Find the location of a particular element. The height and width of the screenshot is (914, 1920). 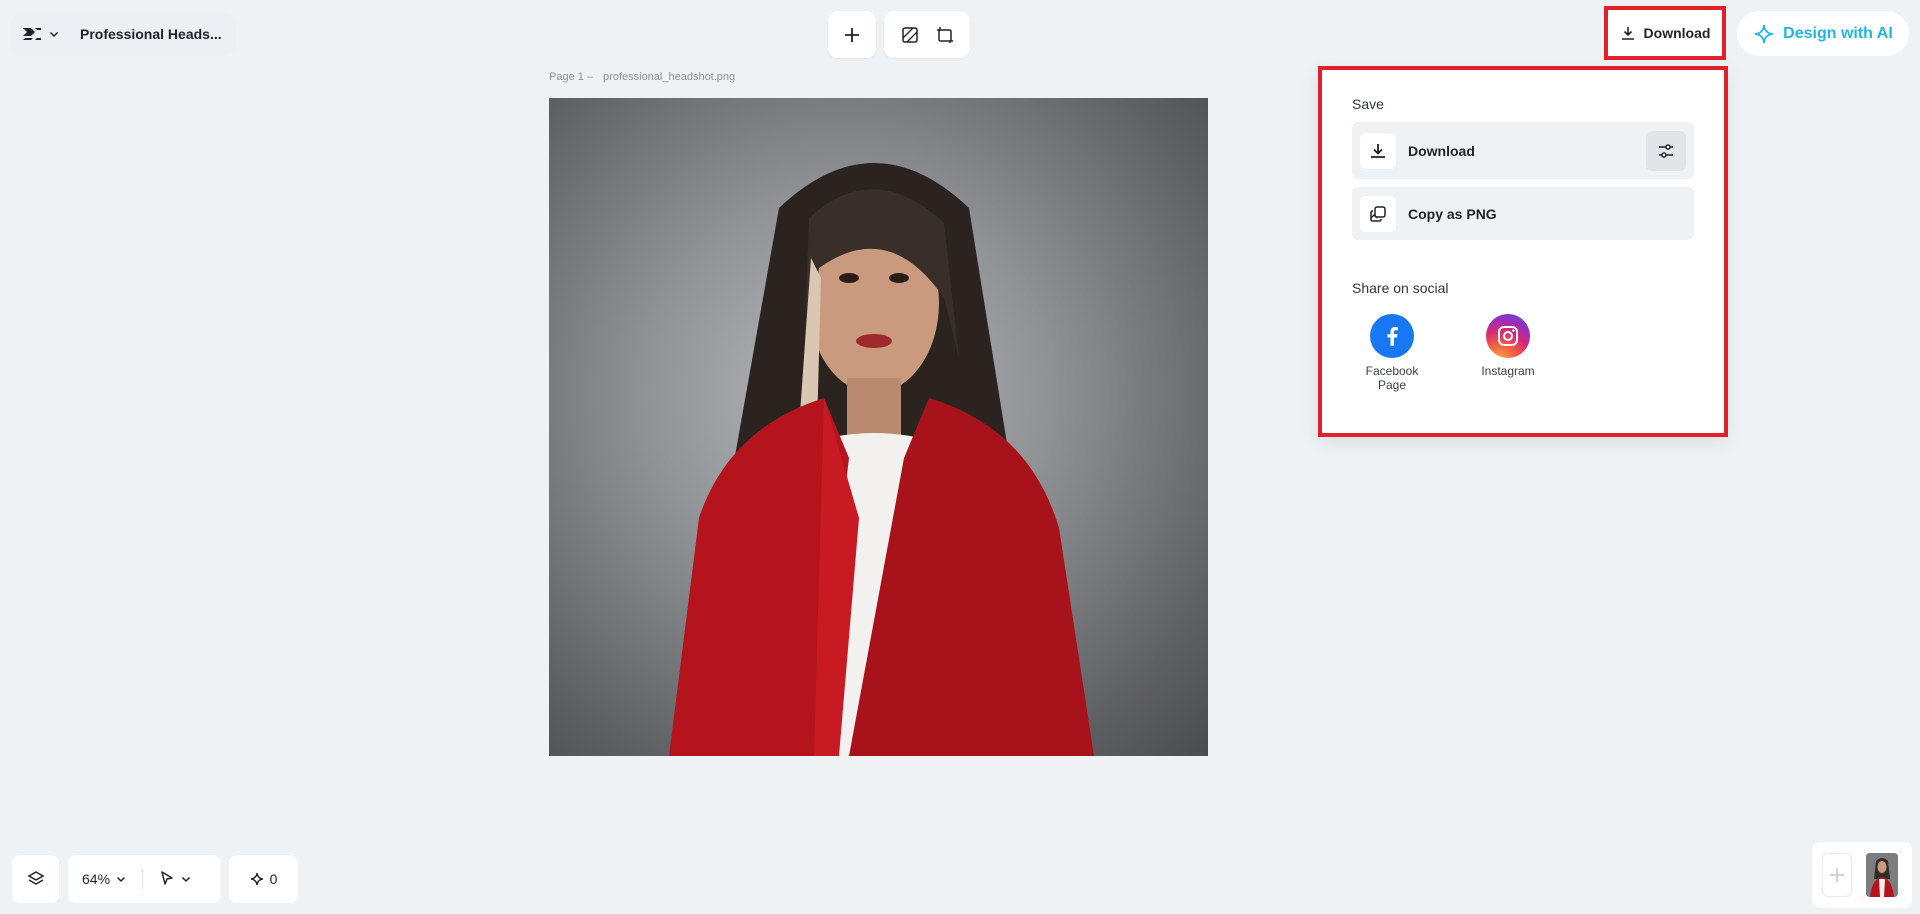

page-thumbnail is located at coordinates (1882, 875).